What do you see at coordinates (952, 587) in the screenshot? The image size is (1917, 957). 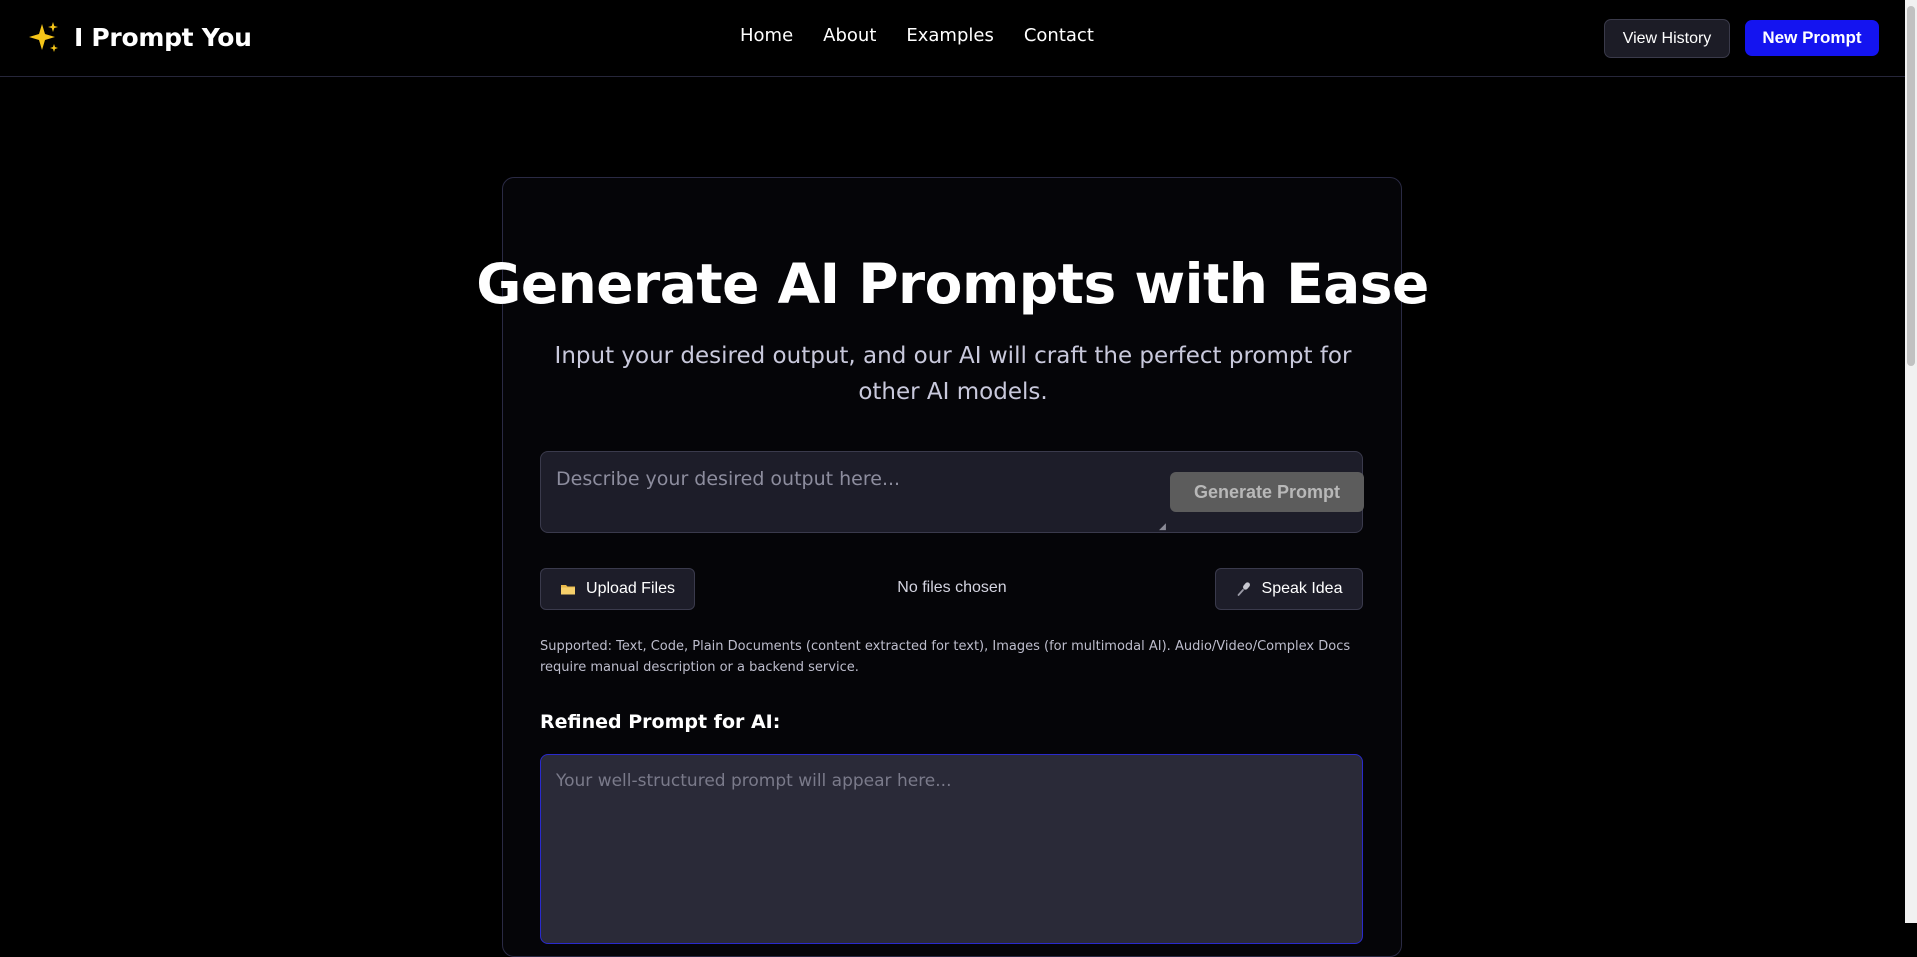 I see `file-status-text: No files chosen` at bounding box center [952, 587].